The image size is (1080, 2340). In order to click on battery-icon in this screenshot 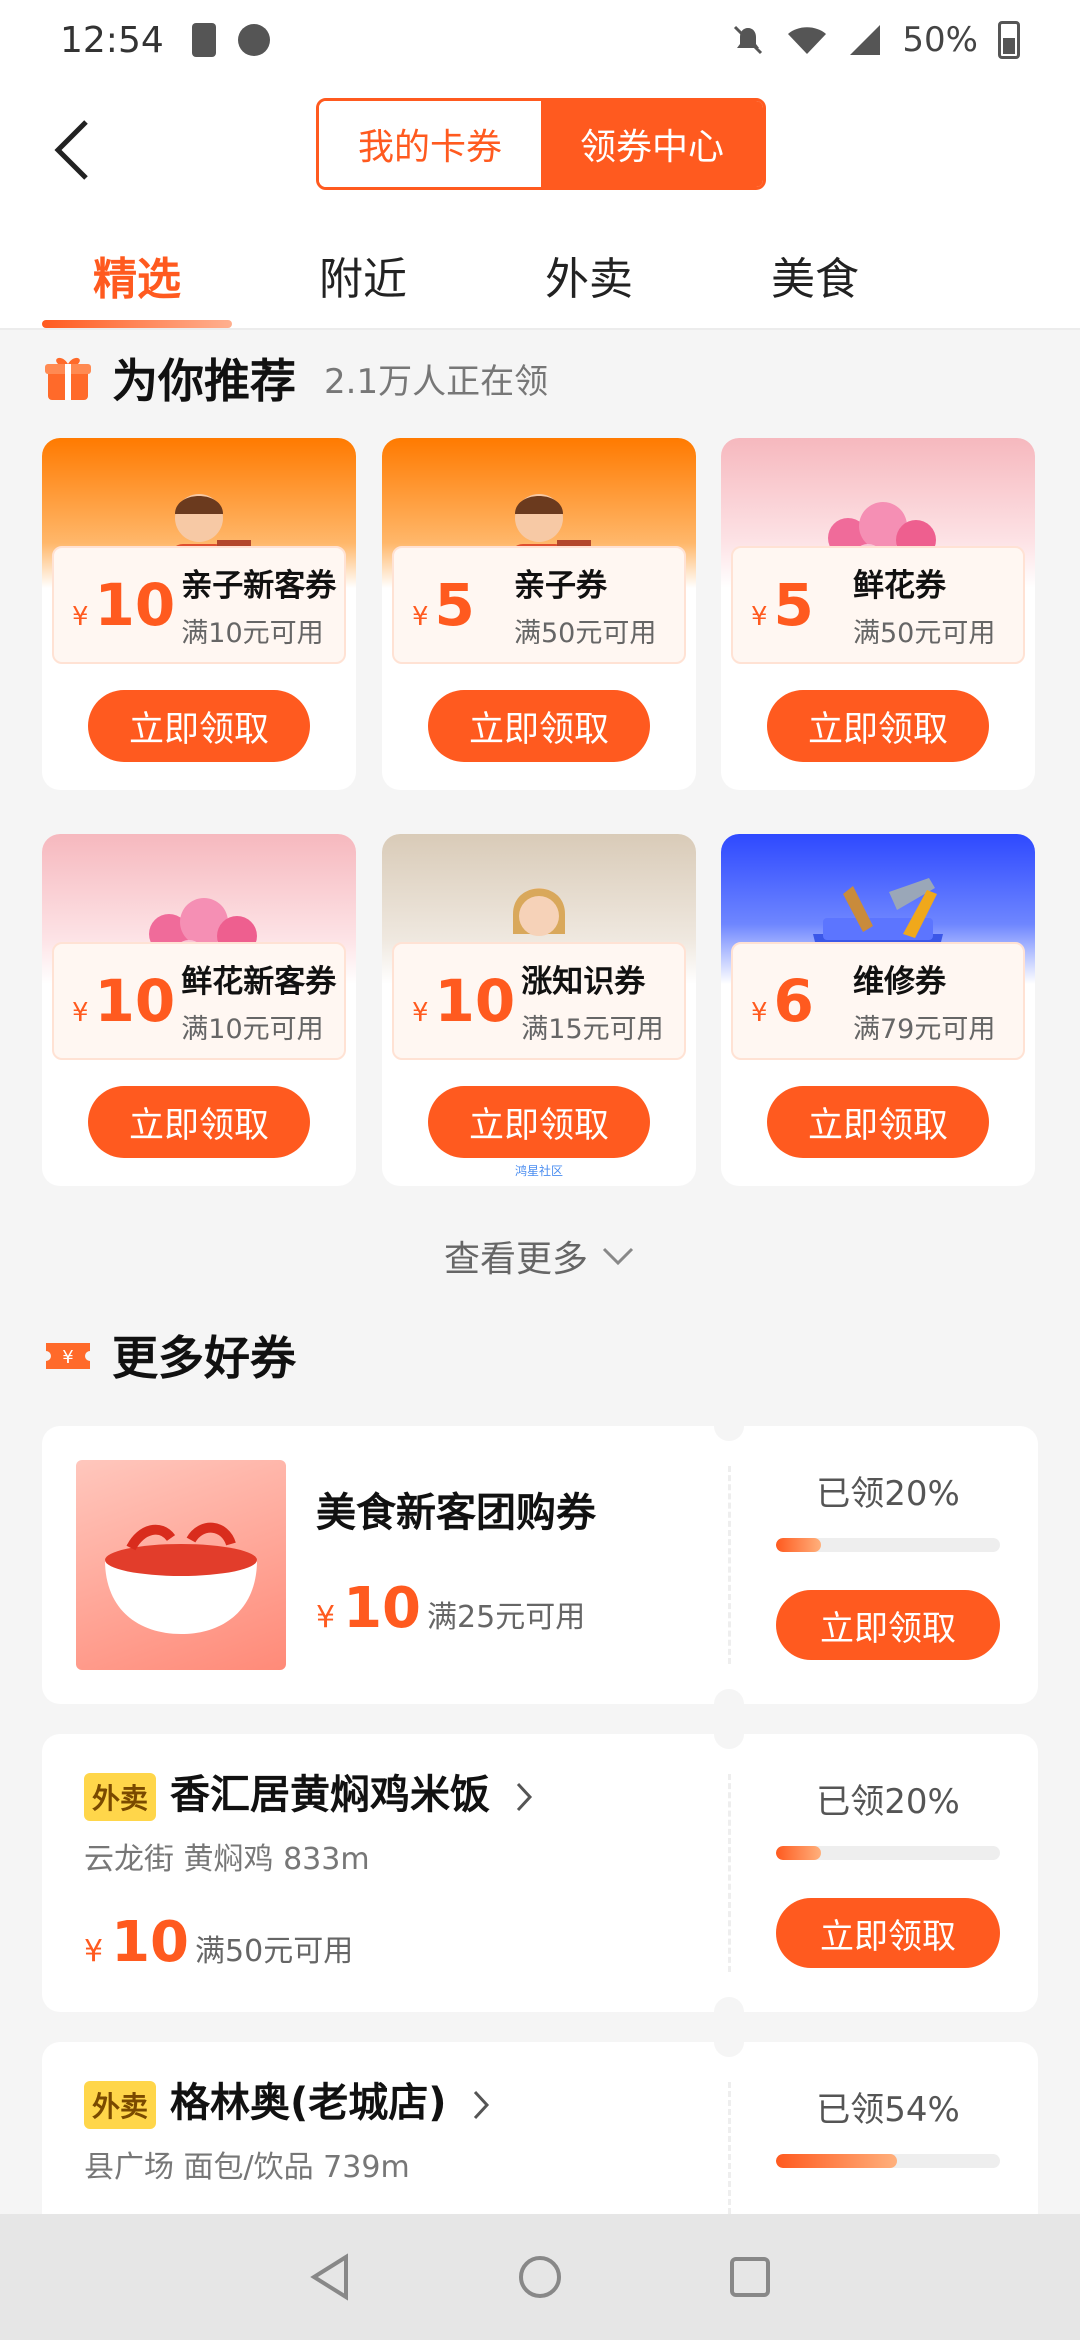, I will do `click(1009, 40)`.